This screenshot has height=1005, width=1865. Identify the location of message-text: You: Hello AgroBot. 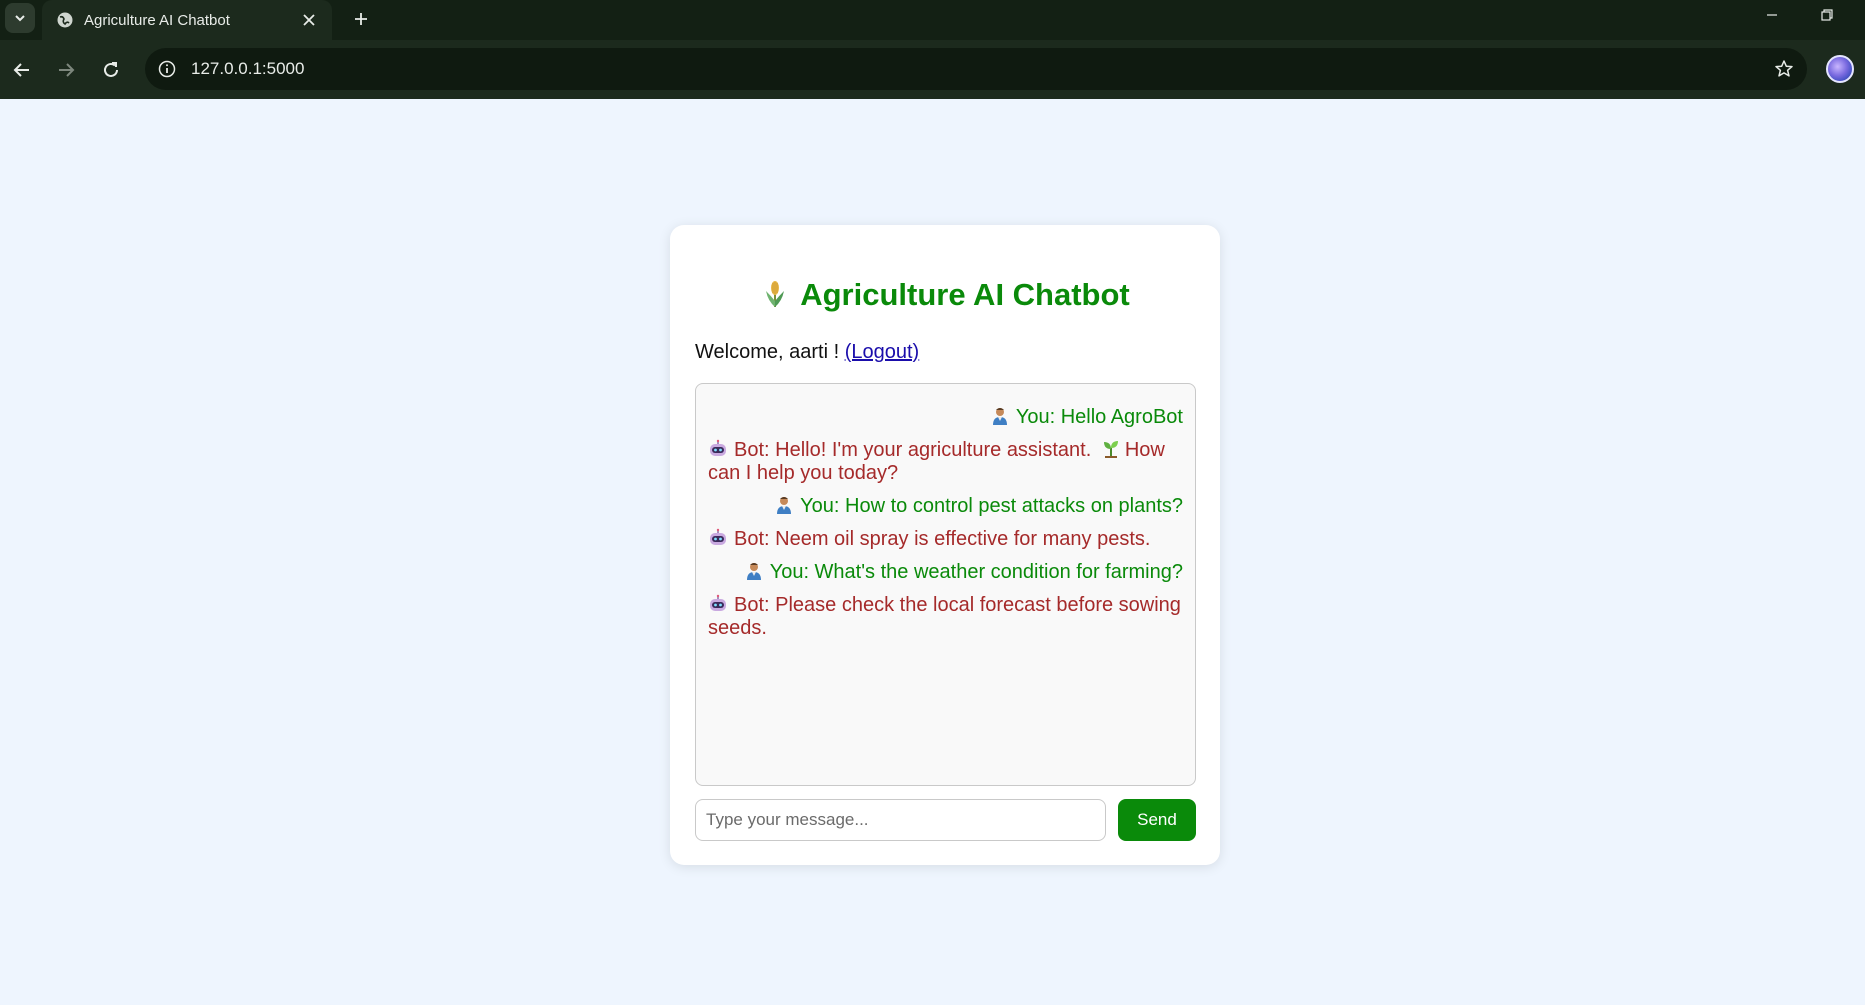
(1099, 417).